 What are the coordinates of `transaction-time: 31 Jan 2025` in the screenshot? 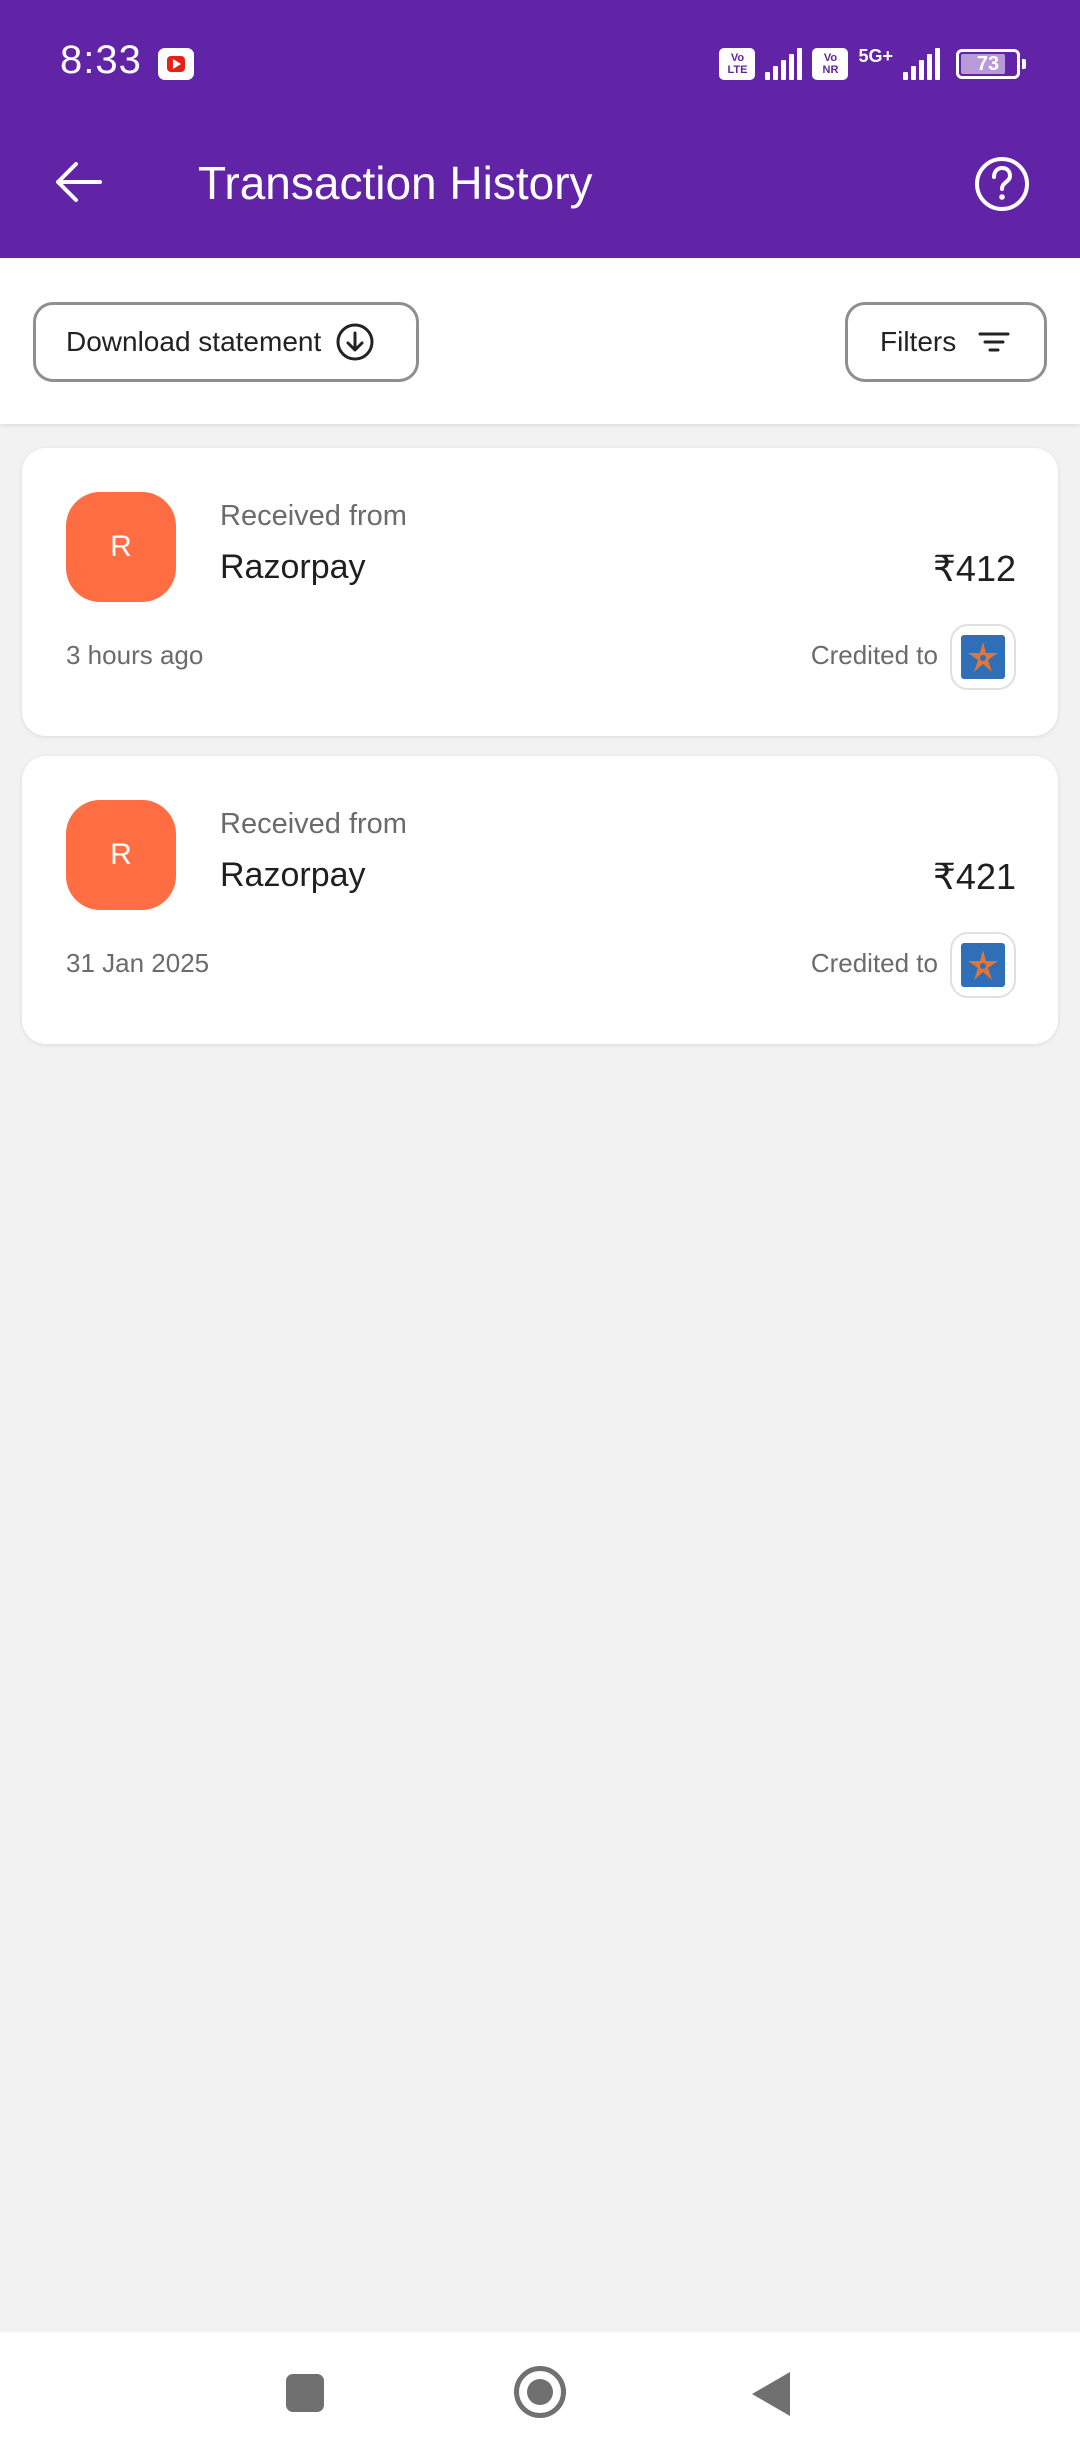 It's located at (138, 963).